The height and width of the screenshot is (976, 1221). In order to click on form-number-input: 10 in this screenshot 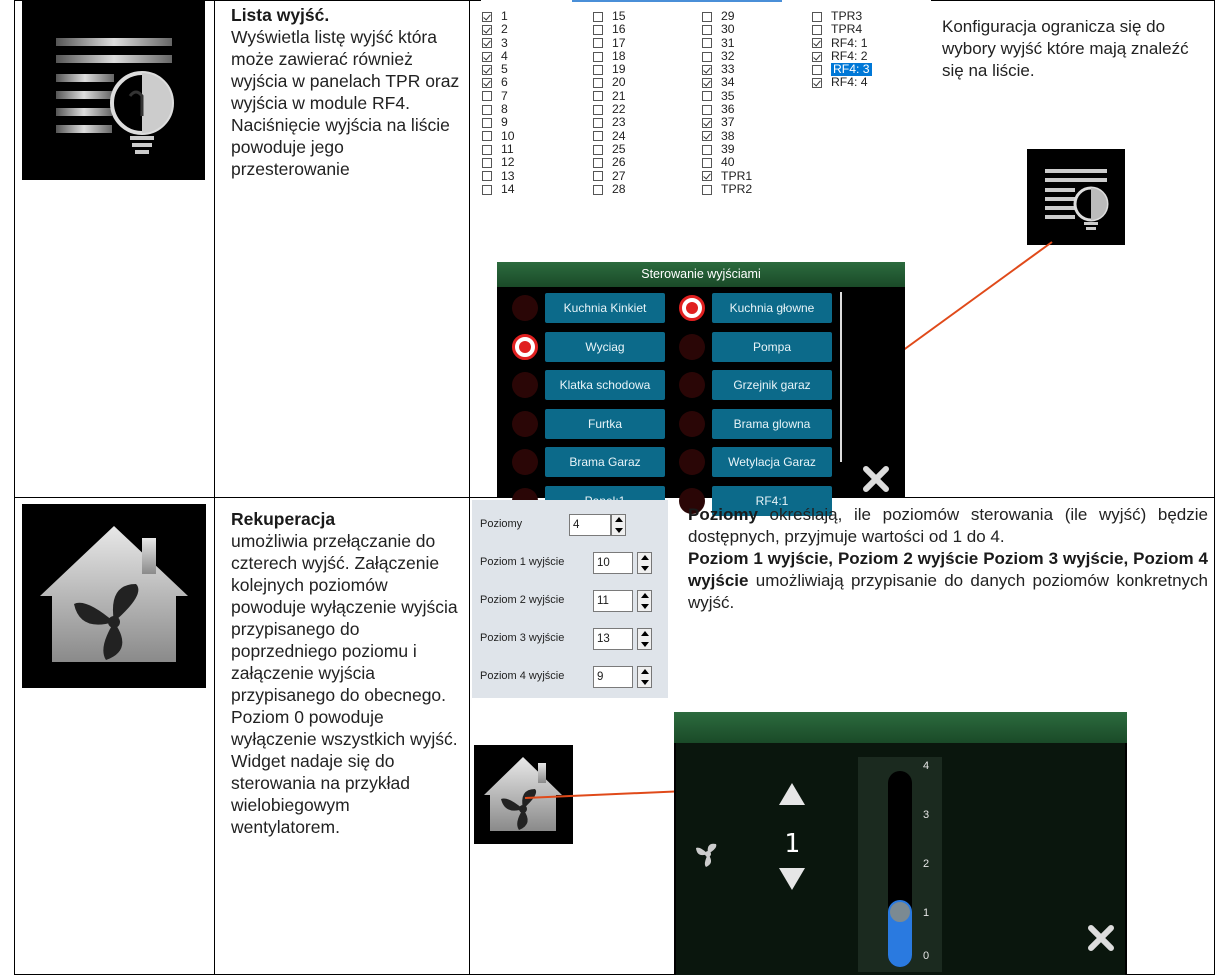, I will do `click(613, 563)`.